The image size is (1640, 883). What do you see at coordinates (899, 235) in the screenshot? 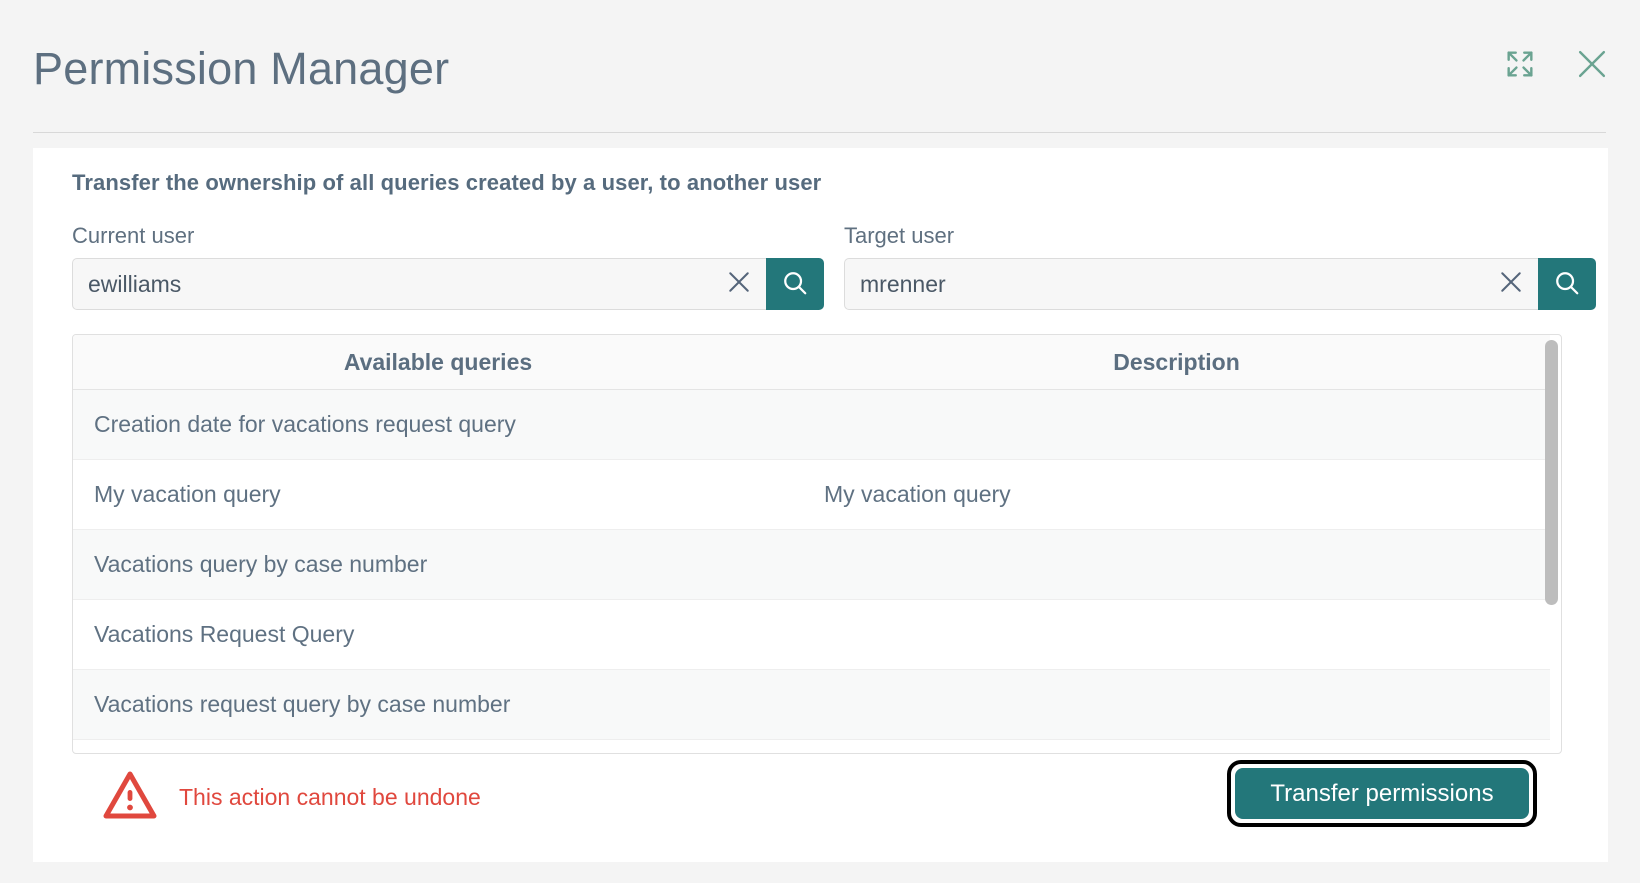
I see `target-user-label: Target user` at bounding box center [899, 235].